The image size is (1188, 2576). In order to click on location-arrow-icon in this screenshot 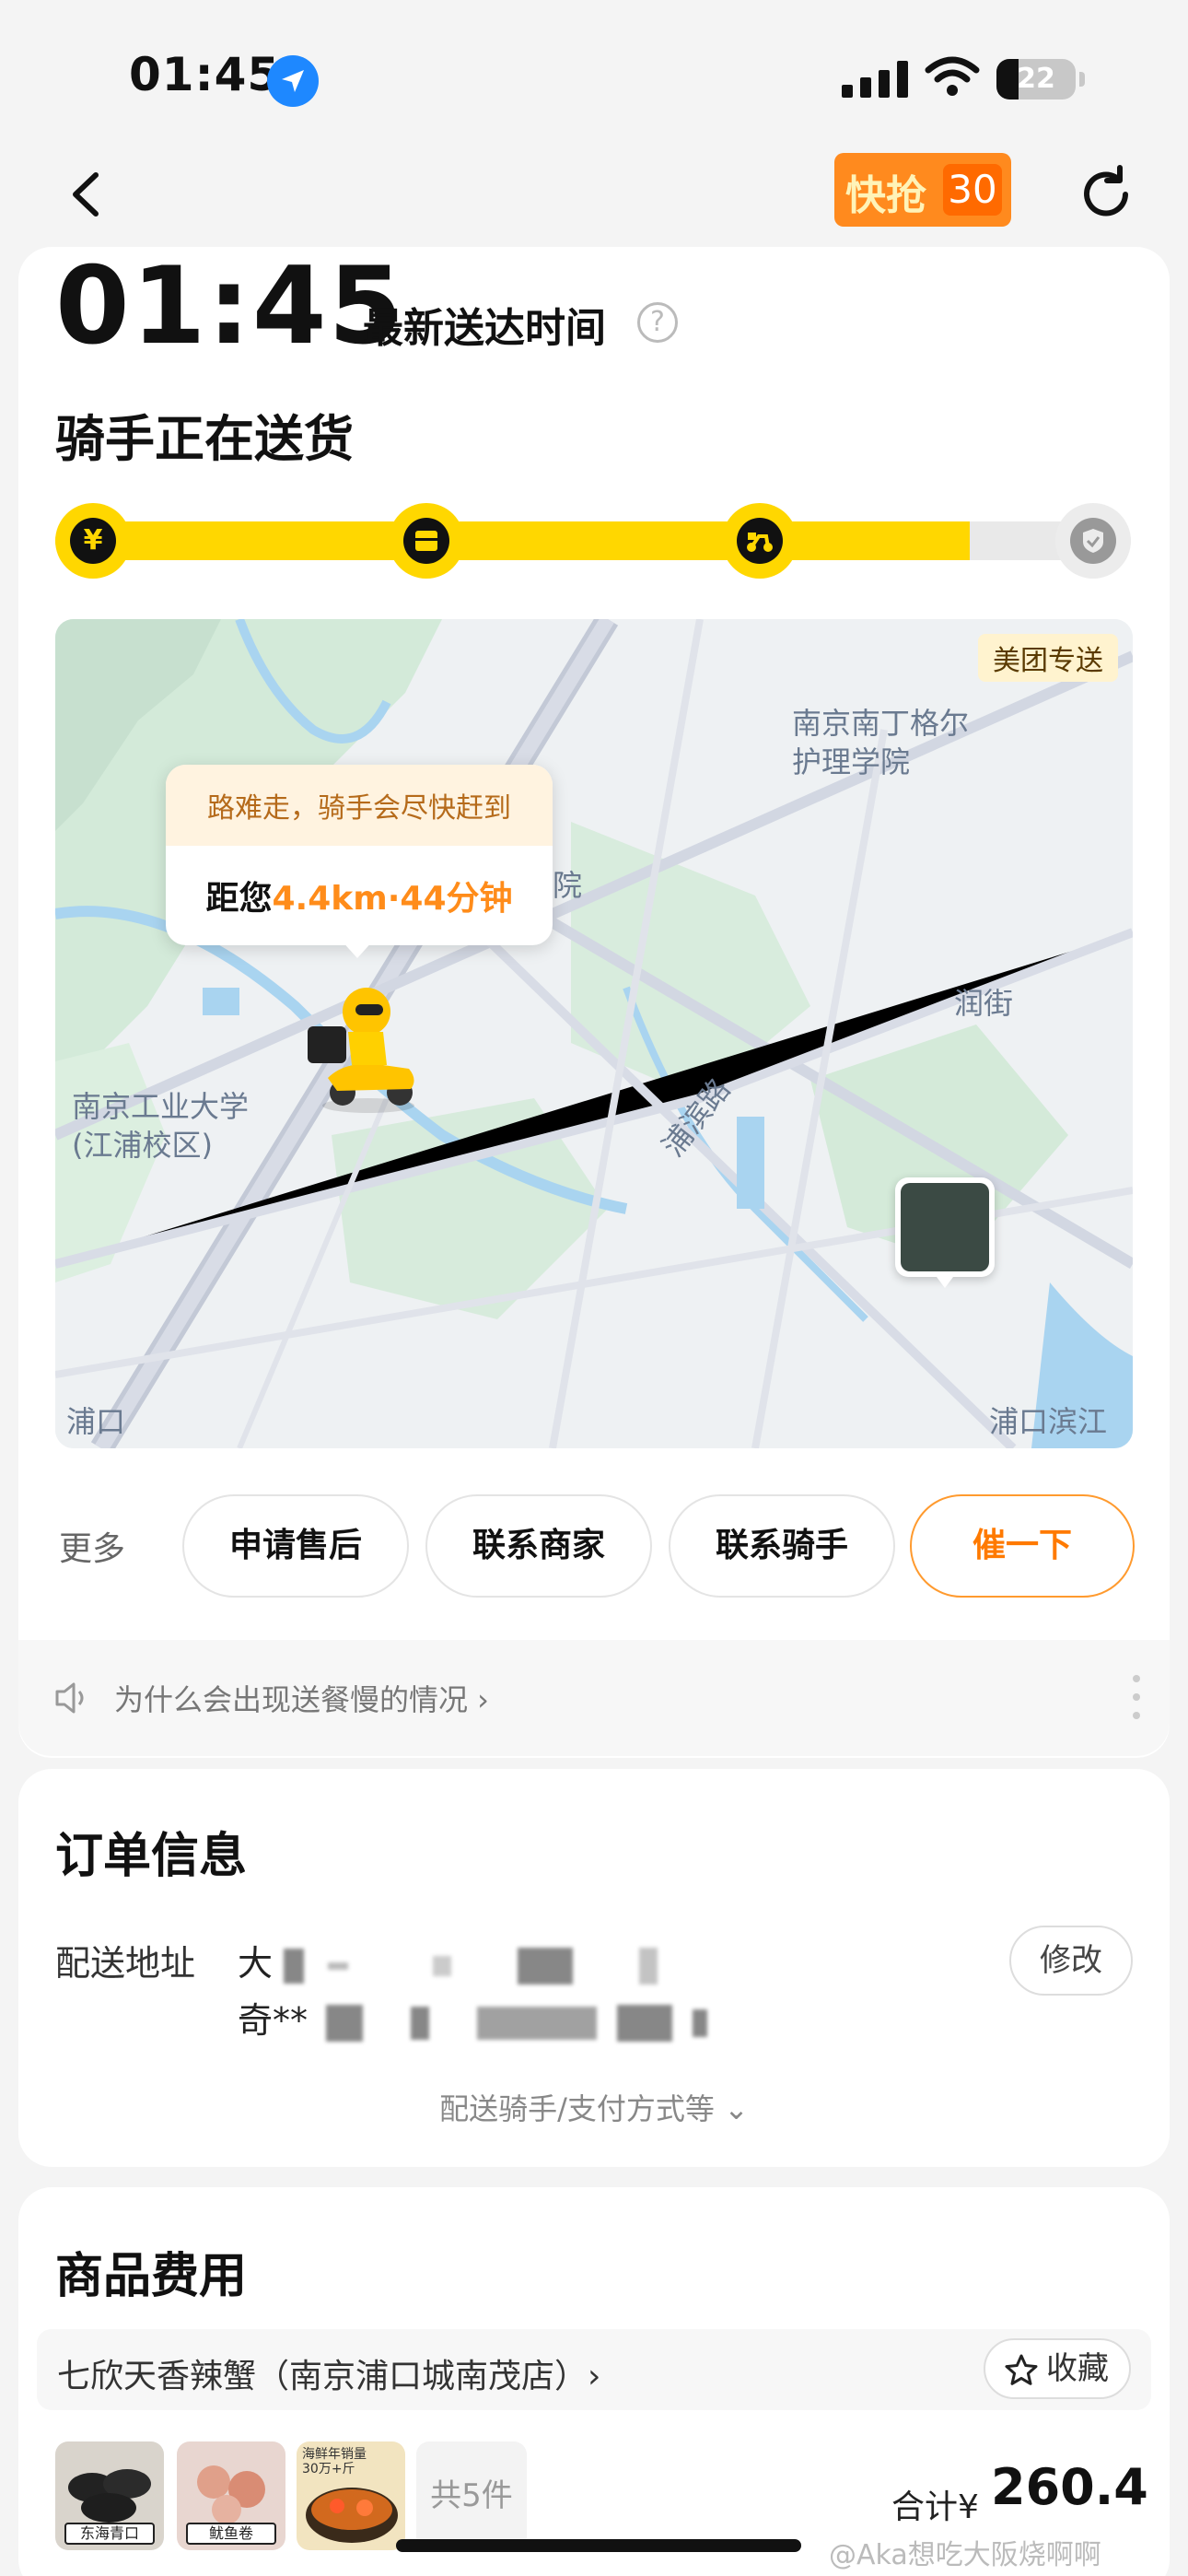, I will do `click(293, 81)`.